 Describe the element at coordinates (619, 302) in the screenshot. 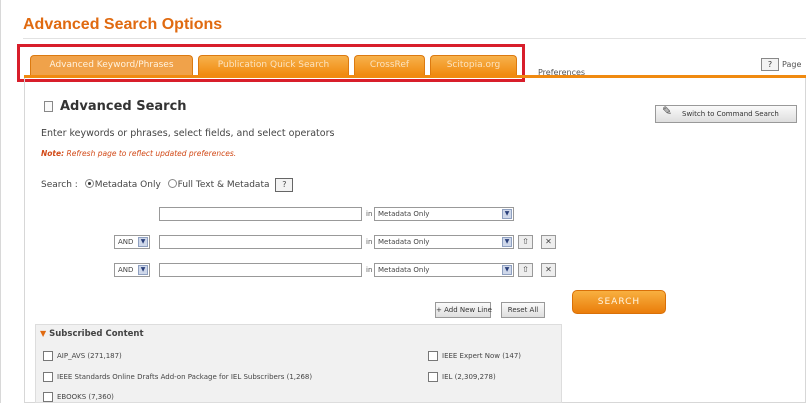

I see `search-button: SEARCH` at that location.